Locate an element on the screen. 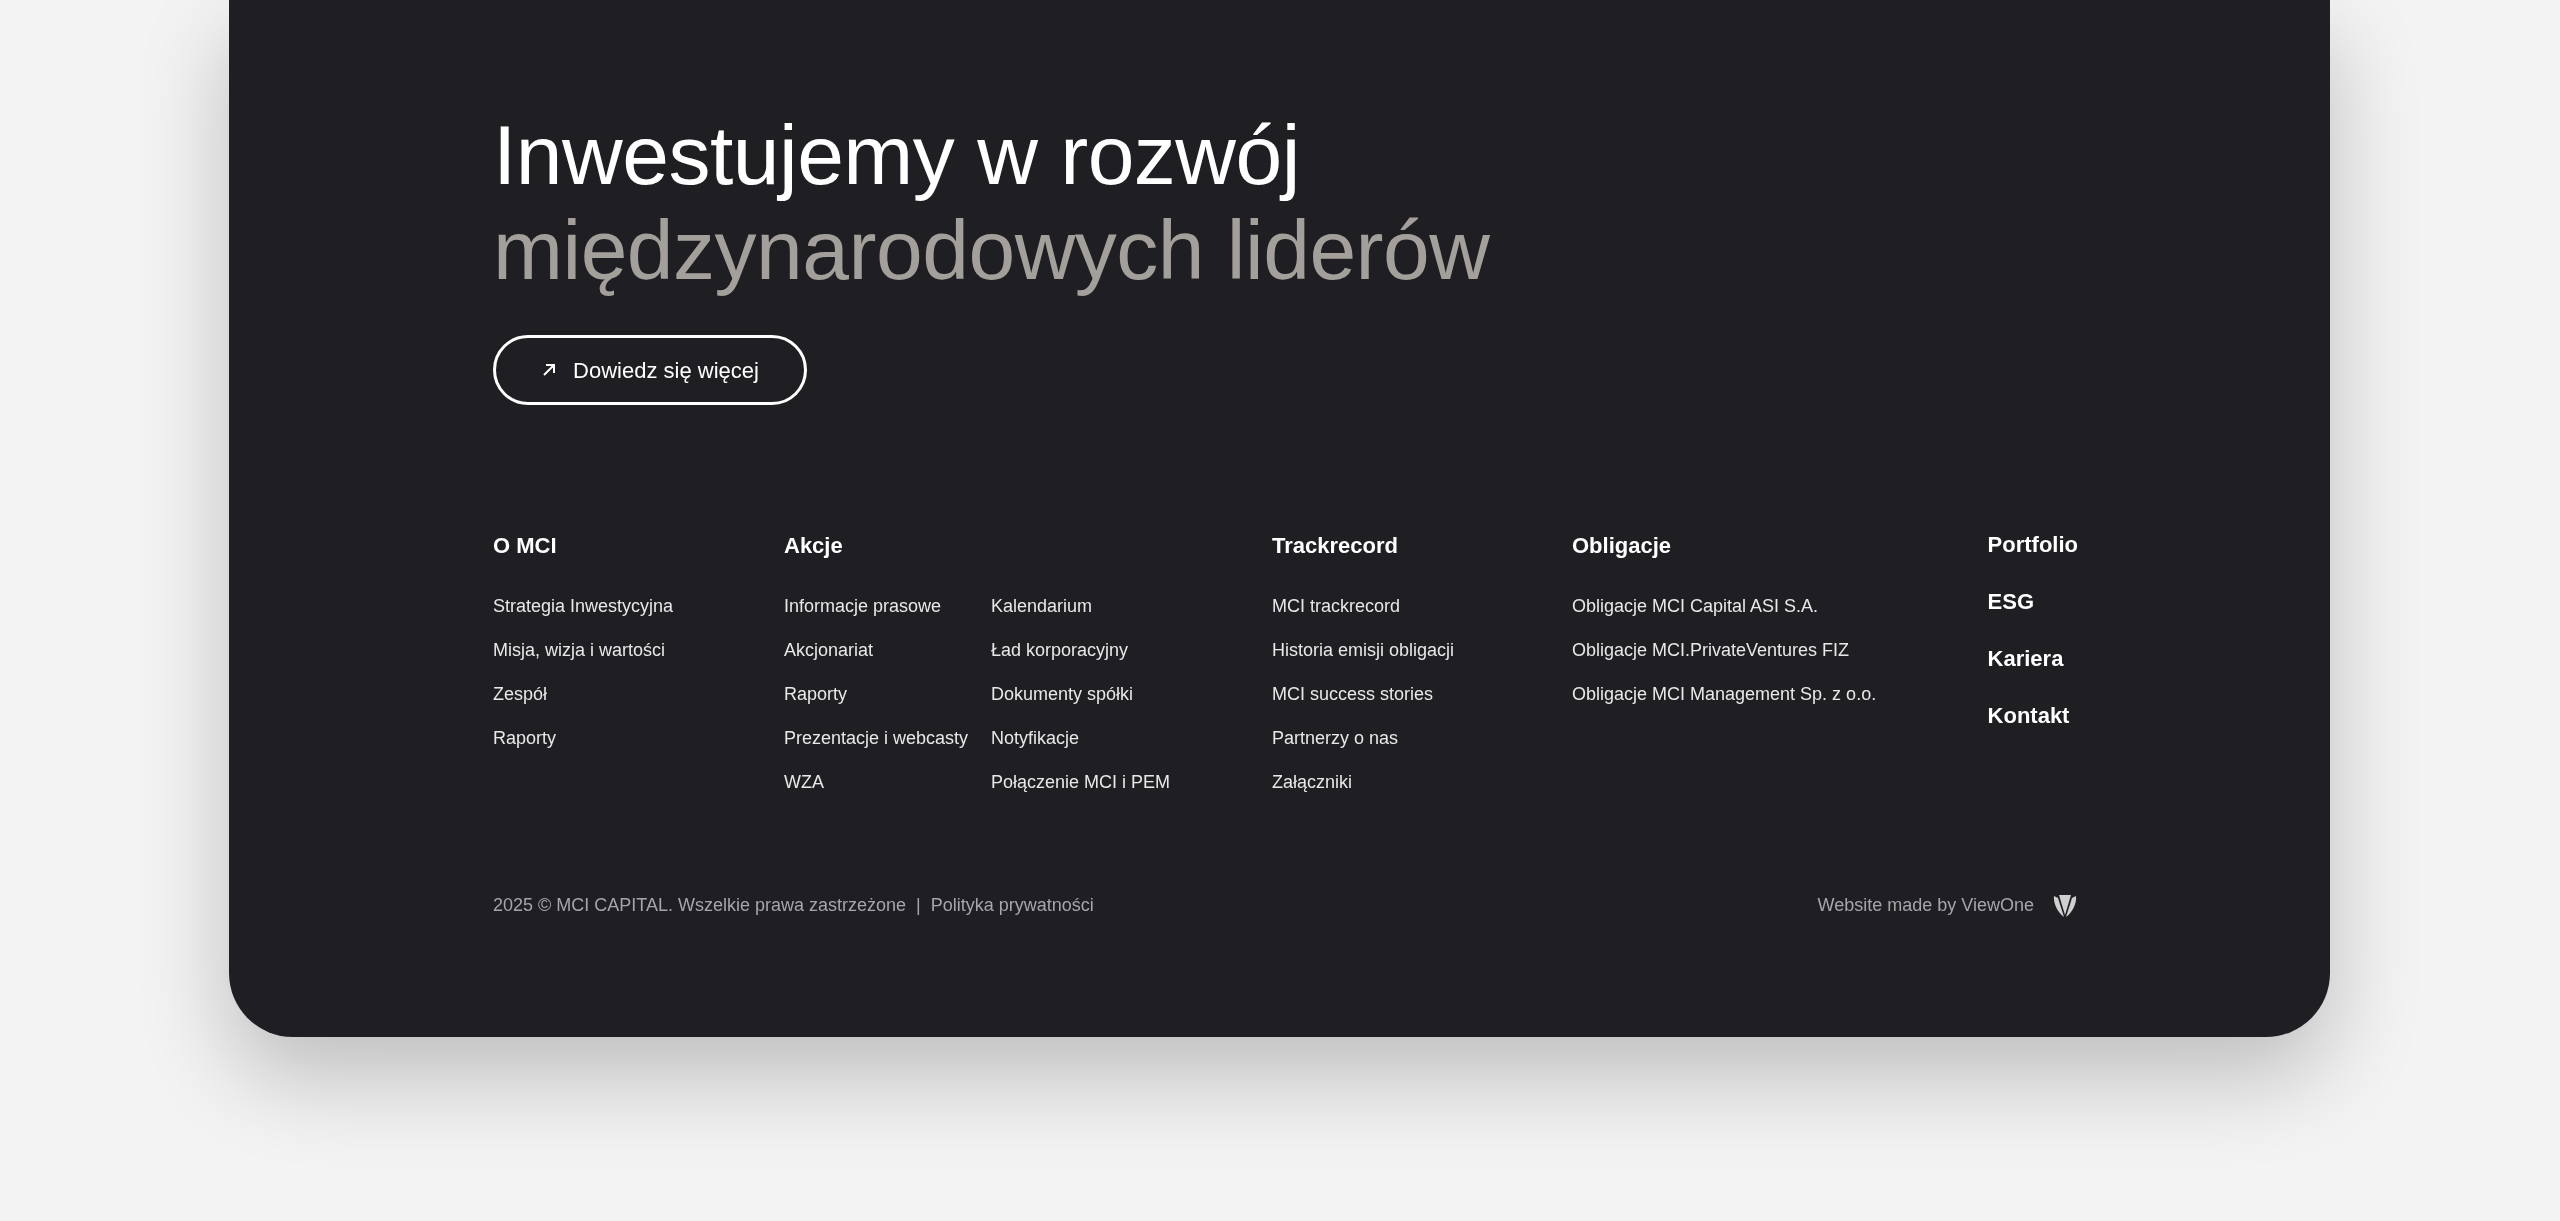 The image size is (2560, 1221). main-nav-link: ESG is located at coordinates (2032, 602).